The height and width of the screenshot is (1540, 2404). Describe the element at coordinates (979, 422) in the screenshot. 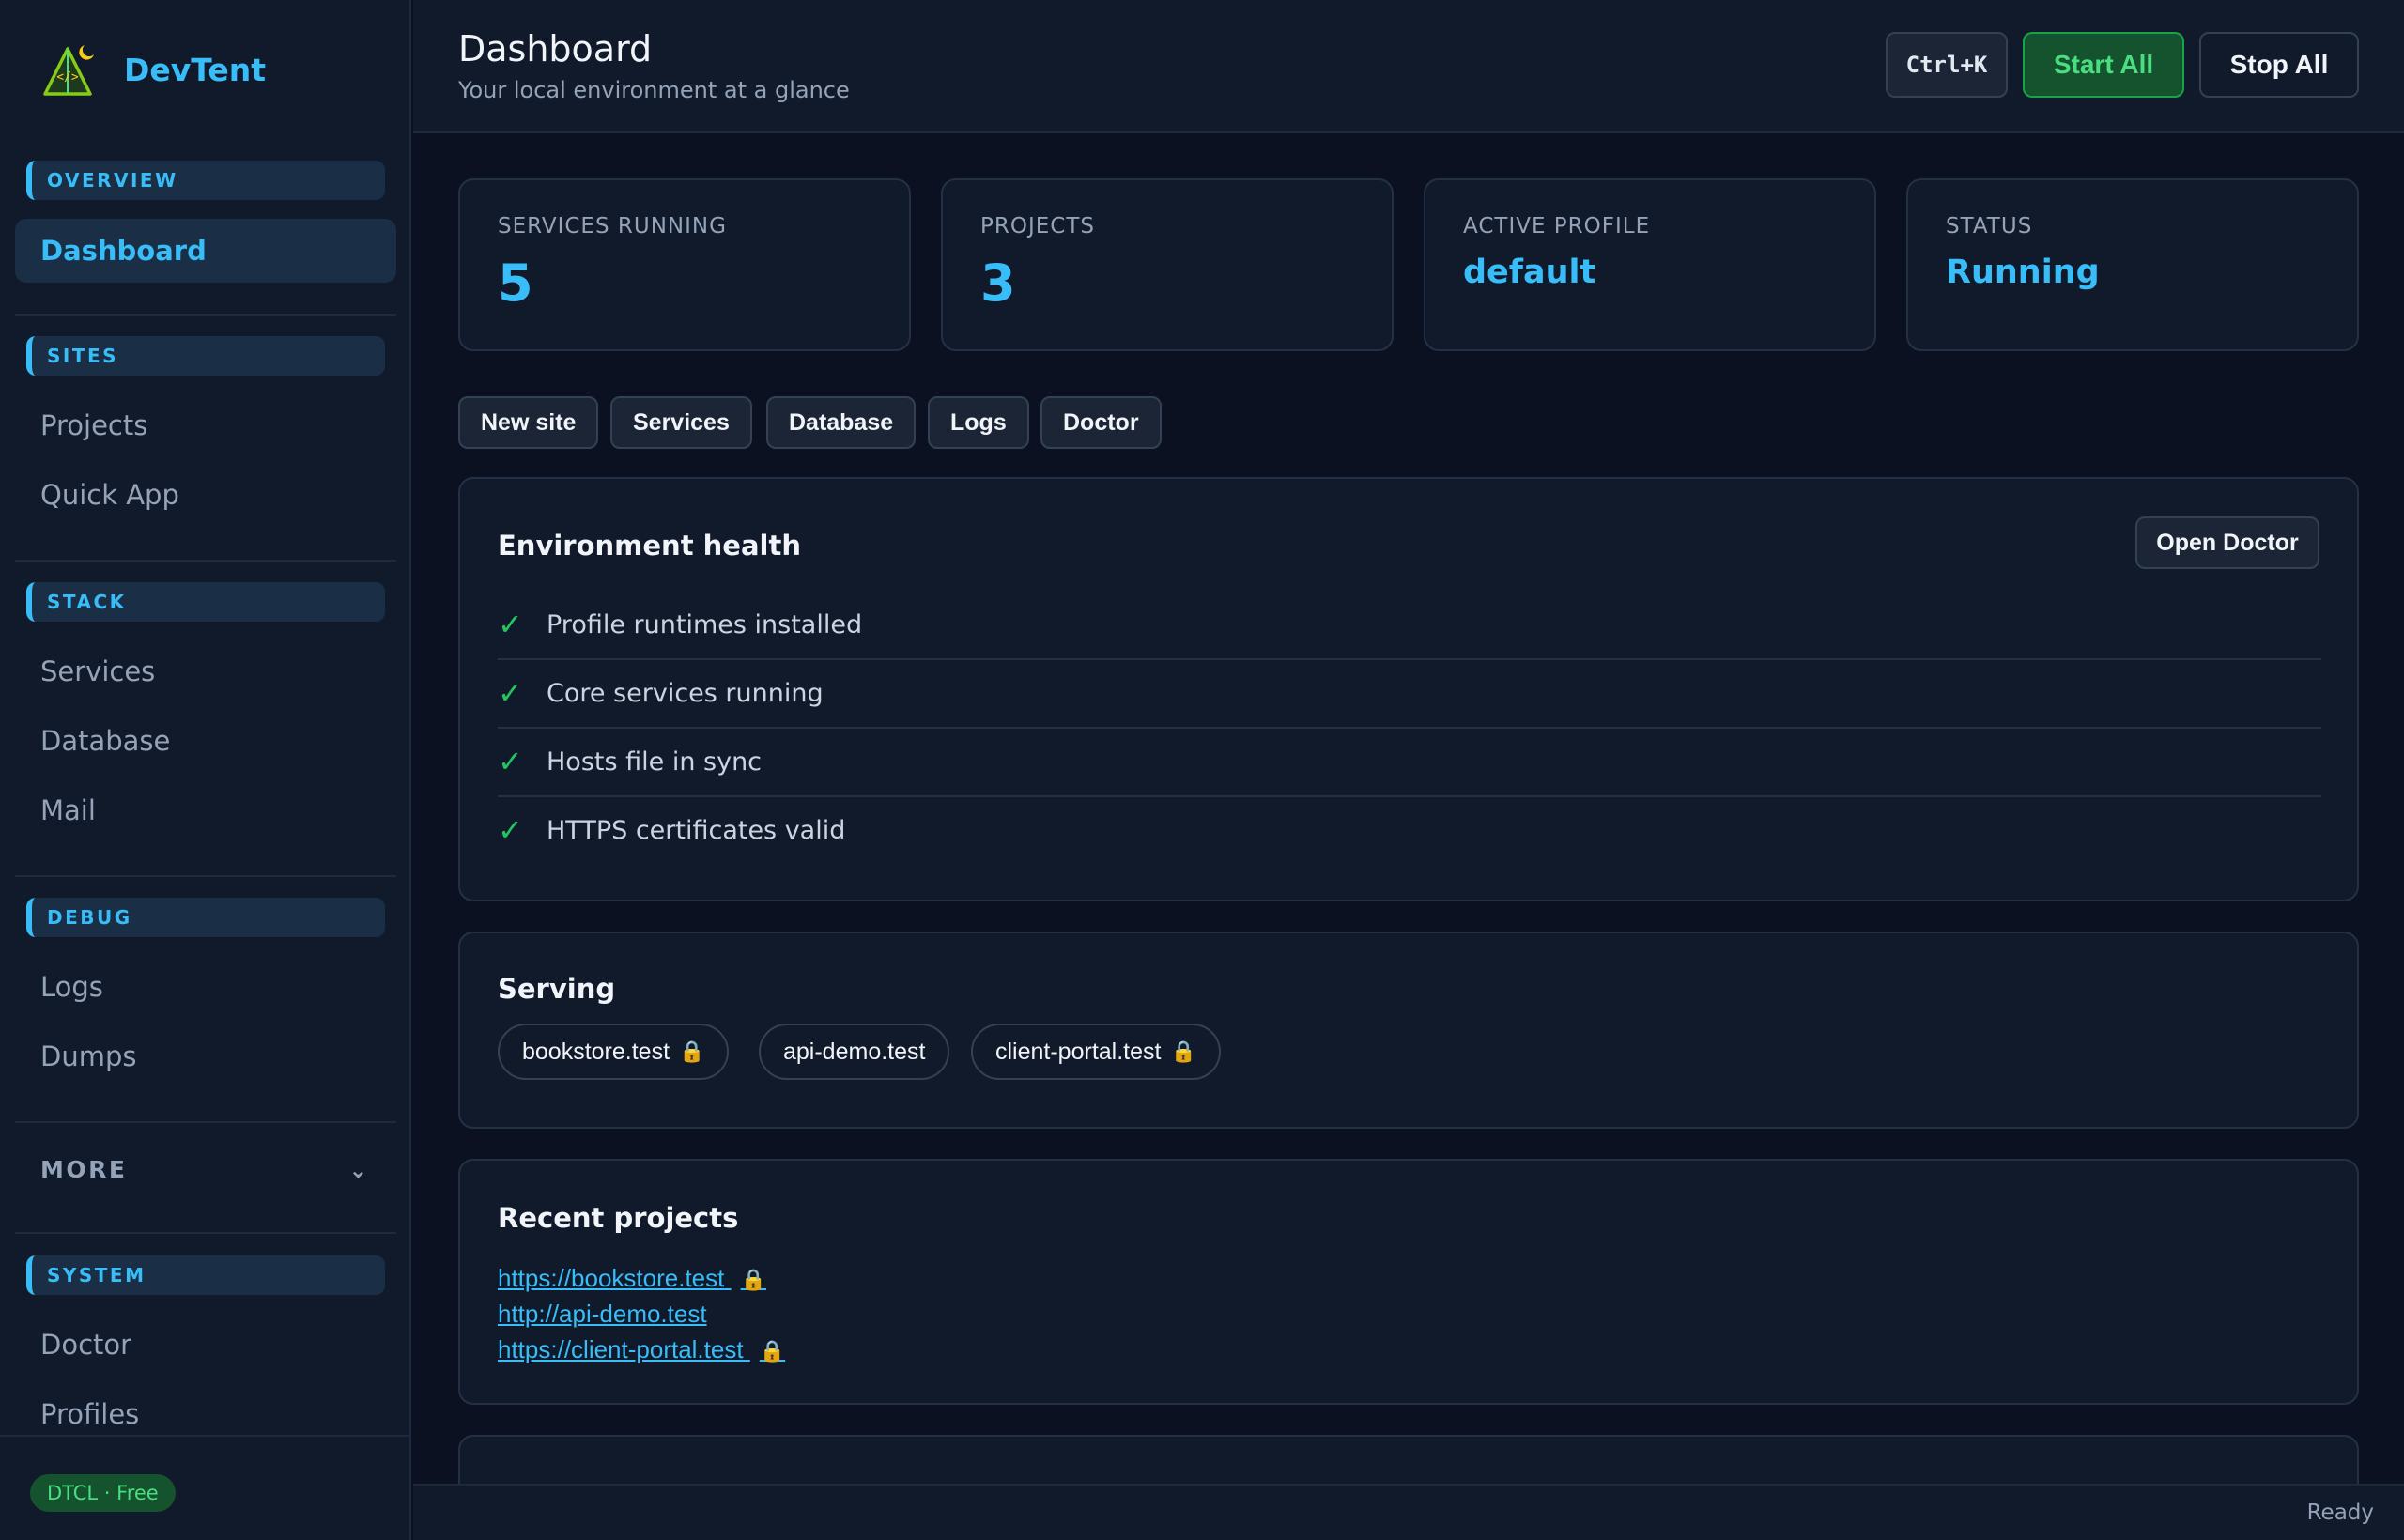

I see `quick-logs-button: Logs` at that location.